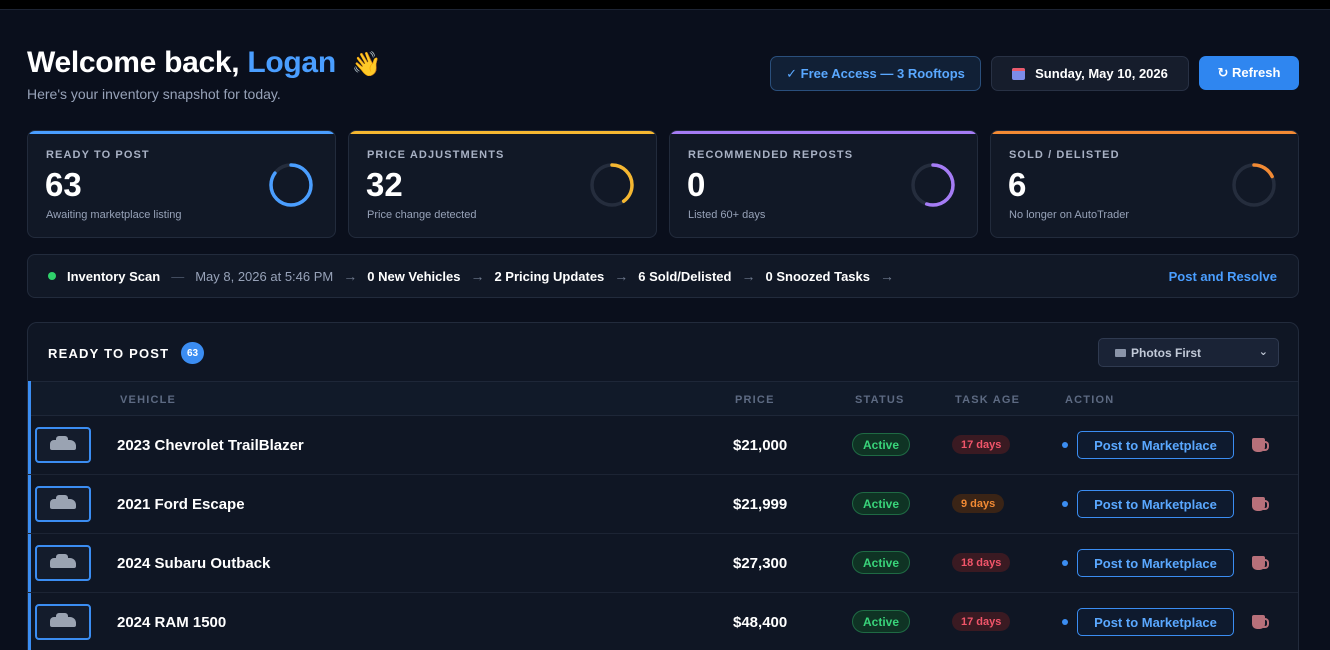 This screenshot has height=650, width=1330. Describe the element at coordinates (1249, 73) in the screenshot. I see `refresh-button: ↻ Refresh` at that location.